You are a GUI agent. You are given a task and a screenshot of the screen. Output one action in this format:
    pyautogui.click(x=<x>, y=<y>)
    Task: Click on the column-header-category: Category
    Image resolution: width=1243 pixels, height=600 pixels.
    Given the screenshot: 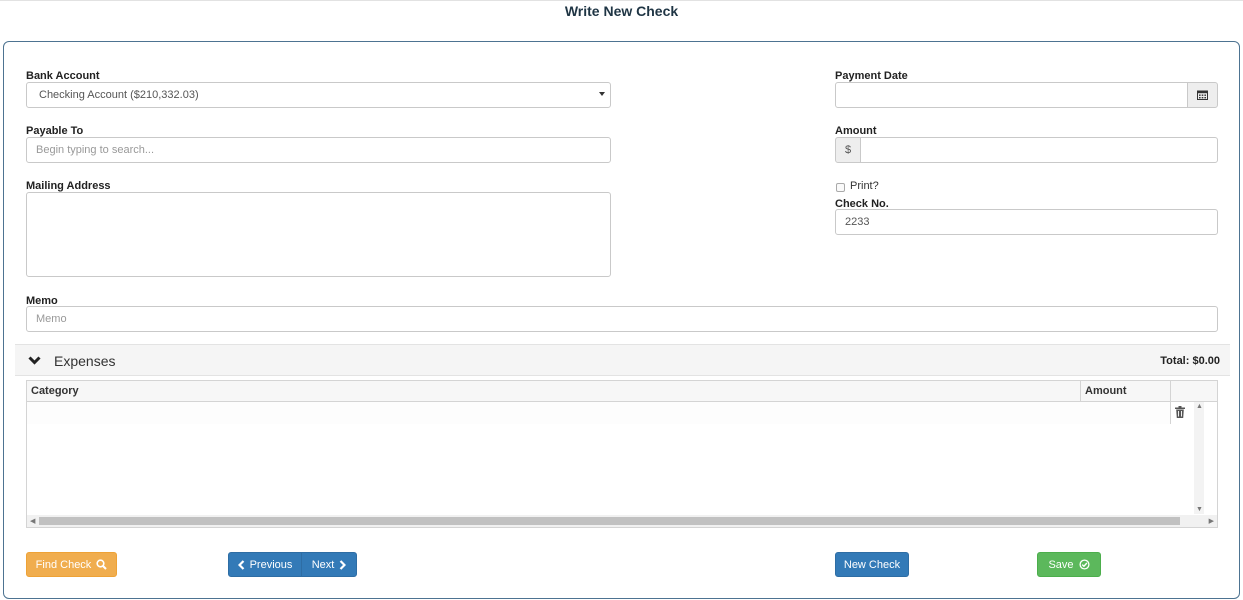 What is the action you would take?
    pyautogui.click(x=55, y=391)
    